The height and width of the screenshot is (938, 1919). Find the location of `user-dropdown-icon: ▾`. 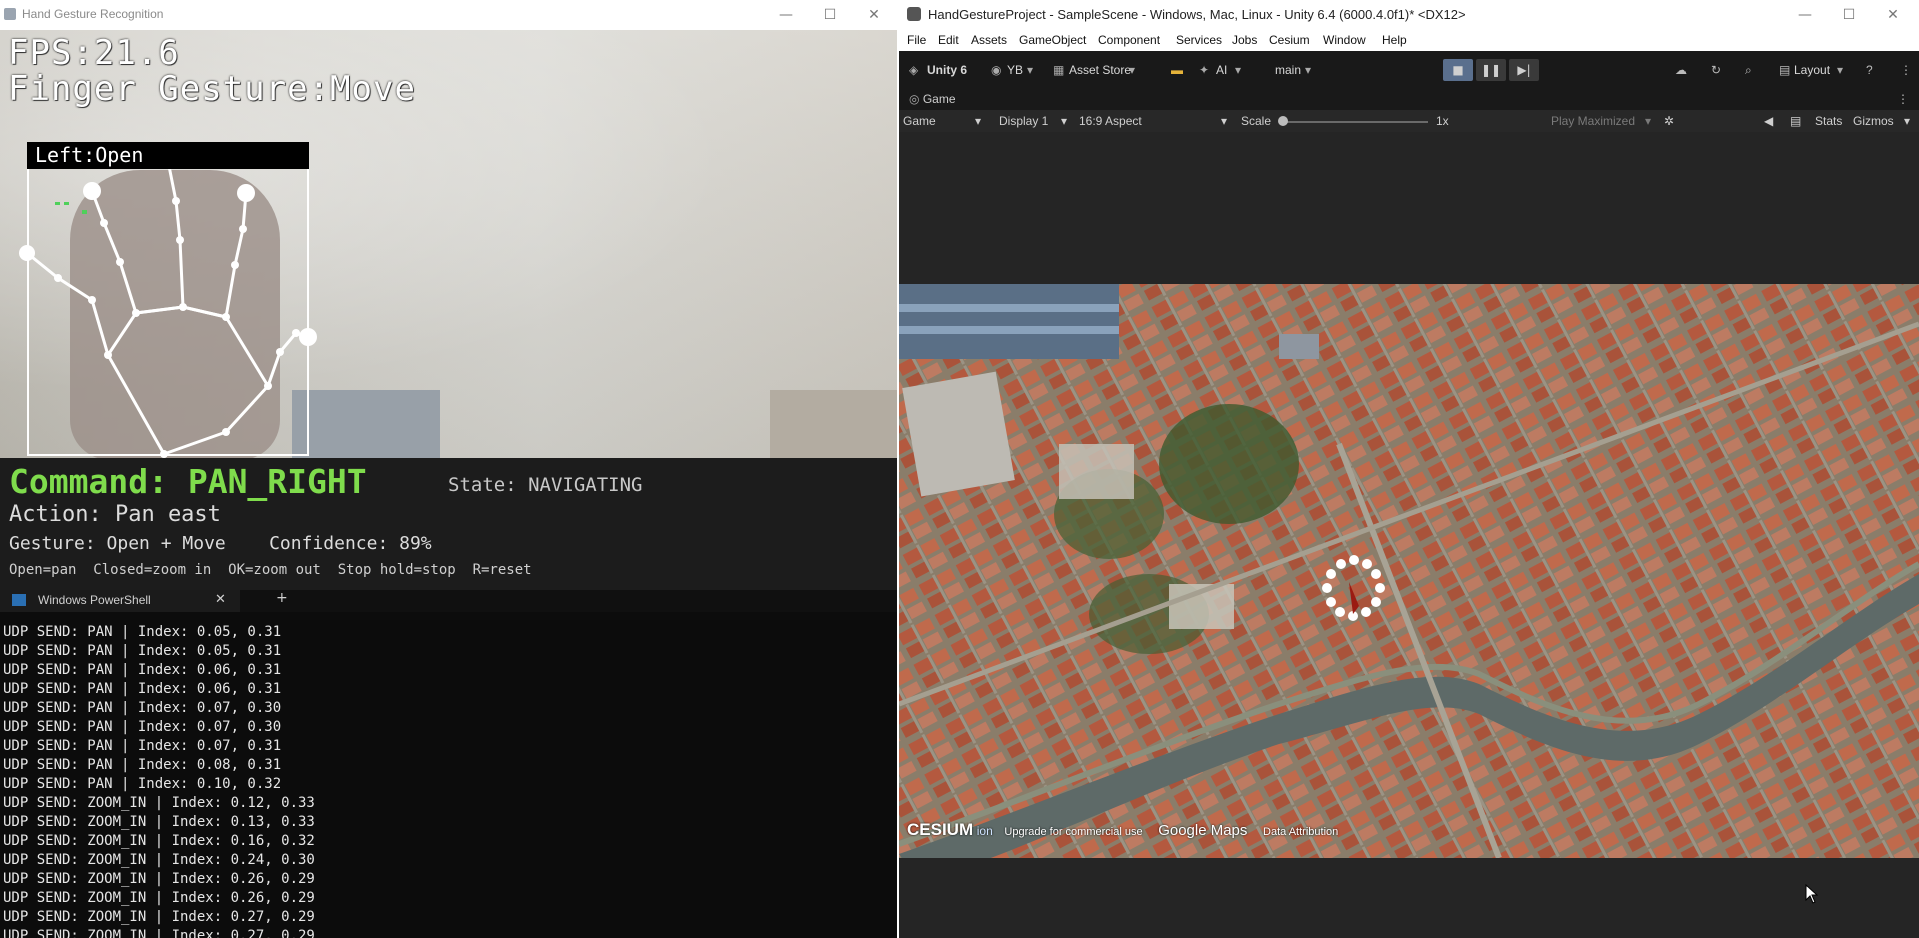

user-dropdown-icon: ▾ is located at coordinates (1030, 70).